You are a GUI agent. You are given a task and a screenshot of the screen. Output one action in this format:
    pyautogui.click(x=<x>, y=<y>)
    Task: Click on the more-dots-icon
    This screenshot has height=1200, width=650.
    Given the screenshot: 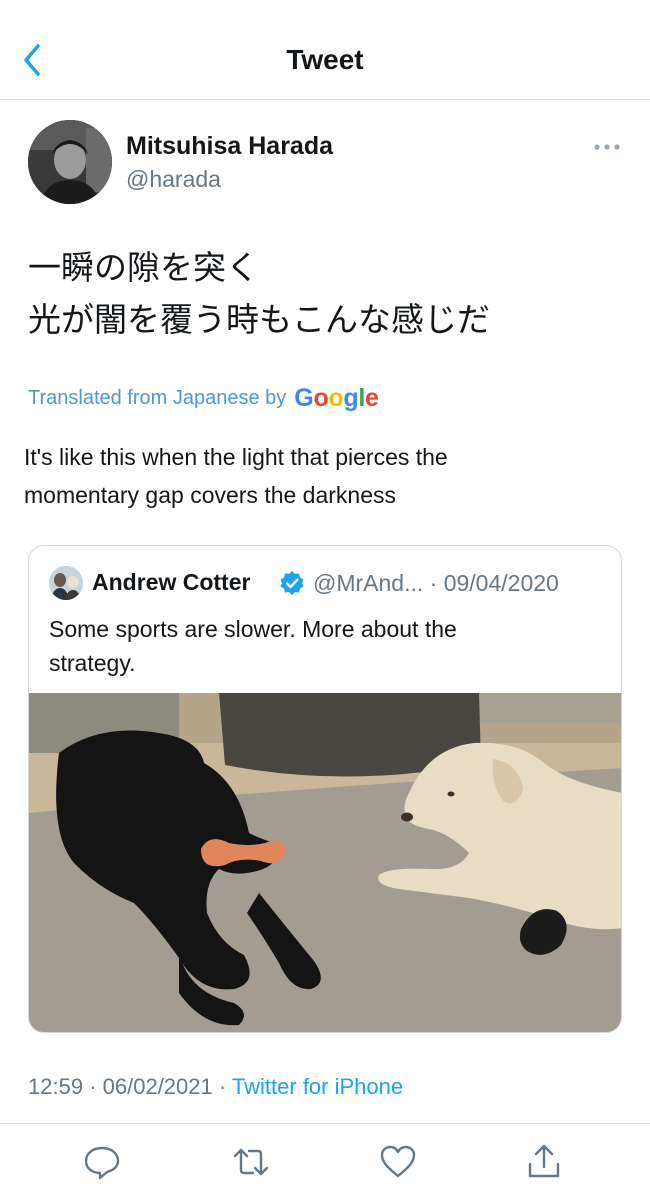 What is the action you would take?
    pyautogui.click(x=607, y=147)
    